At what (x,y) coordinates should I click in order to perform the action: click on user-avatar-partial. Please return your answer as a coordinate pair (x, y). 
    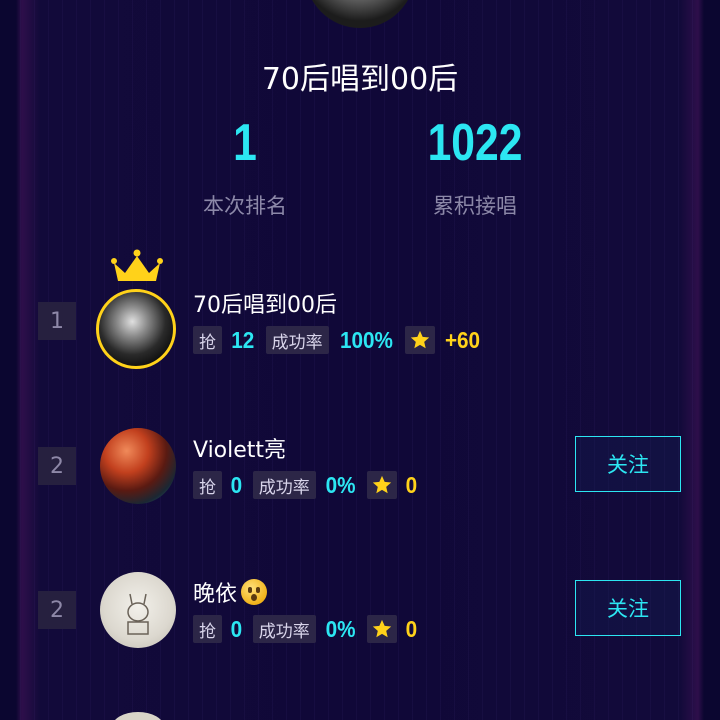
    Looking at the image, I should click on (138, 716).